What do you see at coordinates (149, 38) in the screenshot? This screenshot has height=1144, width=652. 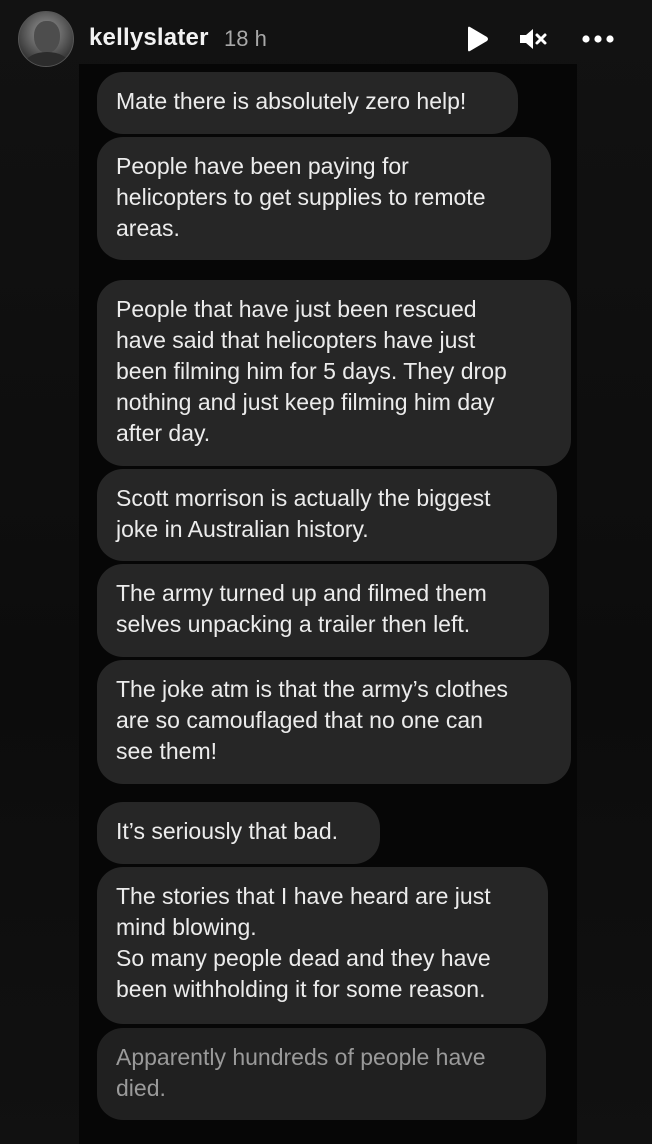 I see `username: kellyslater` at bounding box center [149, 38].